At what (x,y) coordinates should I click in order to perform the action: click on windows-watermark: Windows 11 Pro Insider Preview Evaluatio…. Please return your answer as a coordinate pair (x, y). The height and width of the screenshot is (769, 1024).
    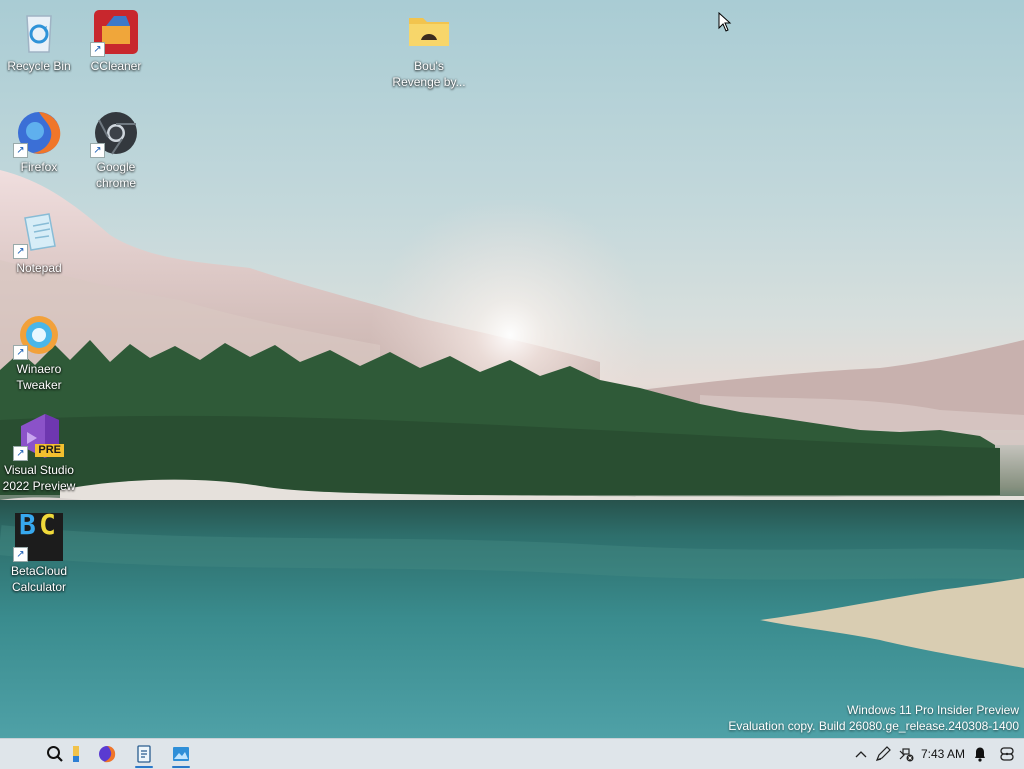
    Looking at the image, I should click on (873, 718).